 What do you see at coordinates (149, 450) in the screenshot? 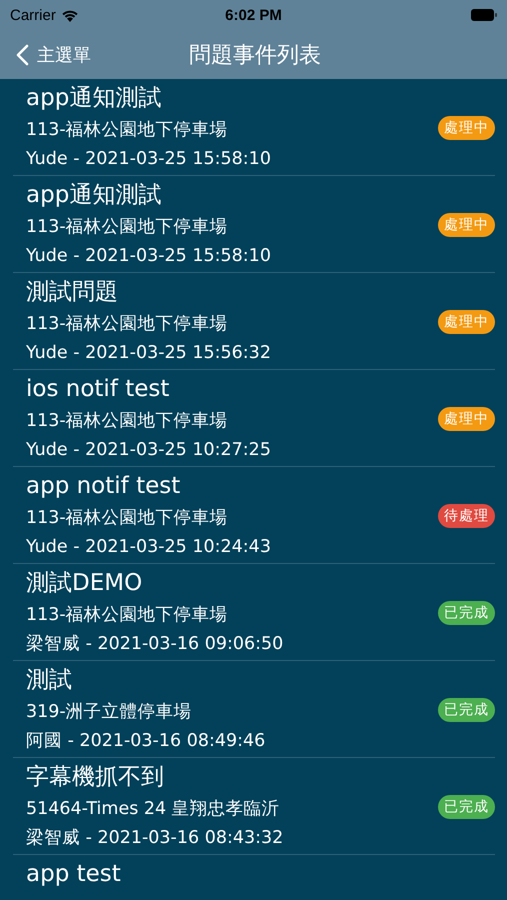
I see `event-author-time: Yude - 2021-03-25 10:27:25` at bounding box center [149, 450].